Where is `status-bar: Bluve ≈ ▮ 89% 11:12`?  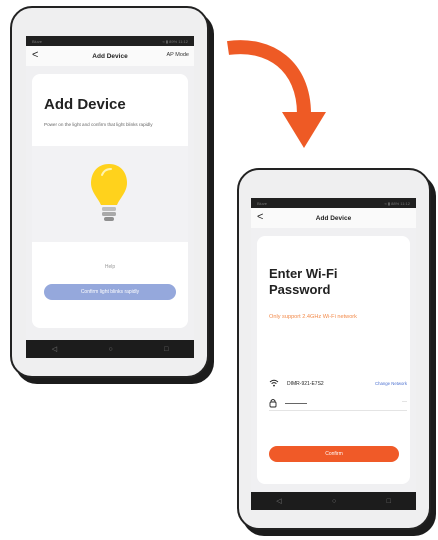 status-bar: Bluve ≈ ▮ 89% 11:12 is located at coordinates (110, 41).